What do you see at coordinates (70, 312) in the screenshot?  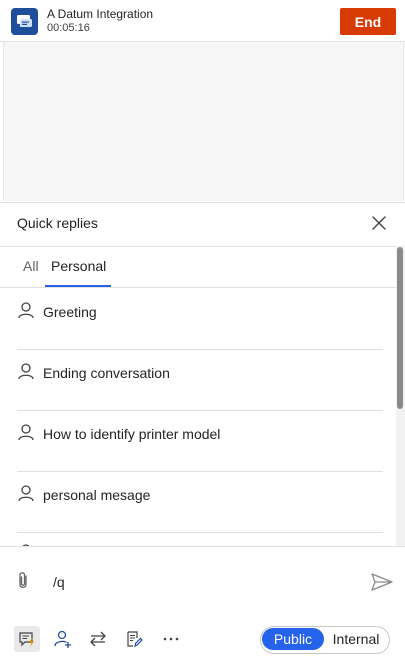 I see `quick-reply-label: Greeting` at bounding box center [70, 312].